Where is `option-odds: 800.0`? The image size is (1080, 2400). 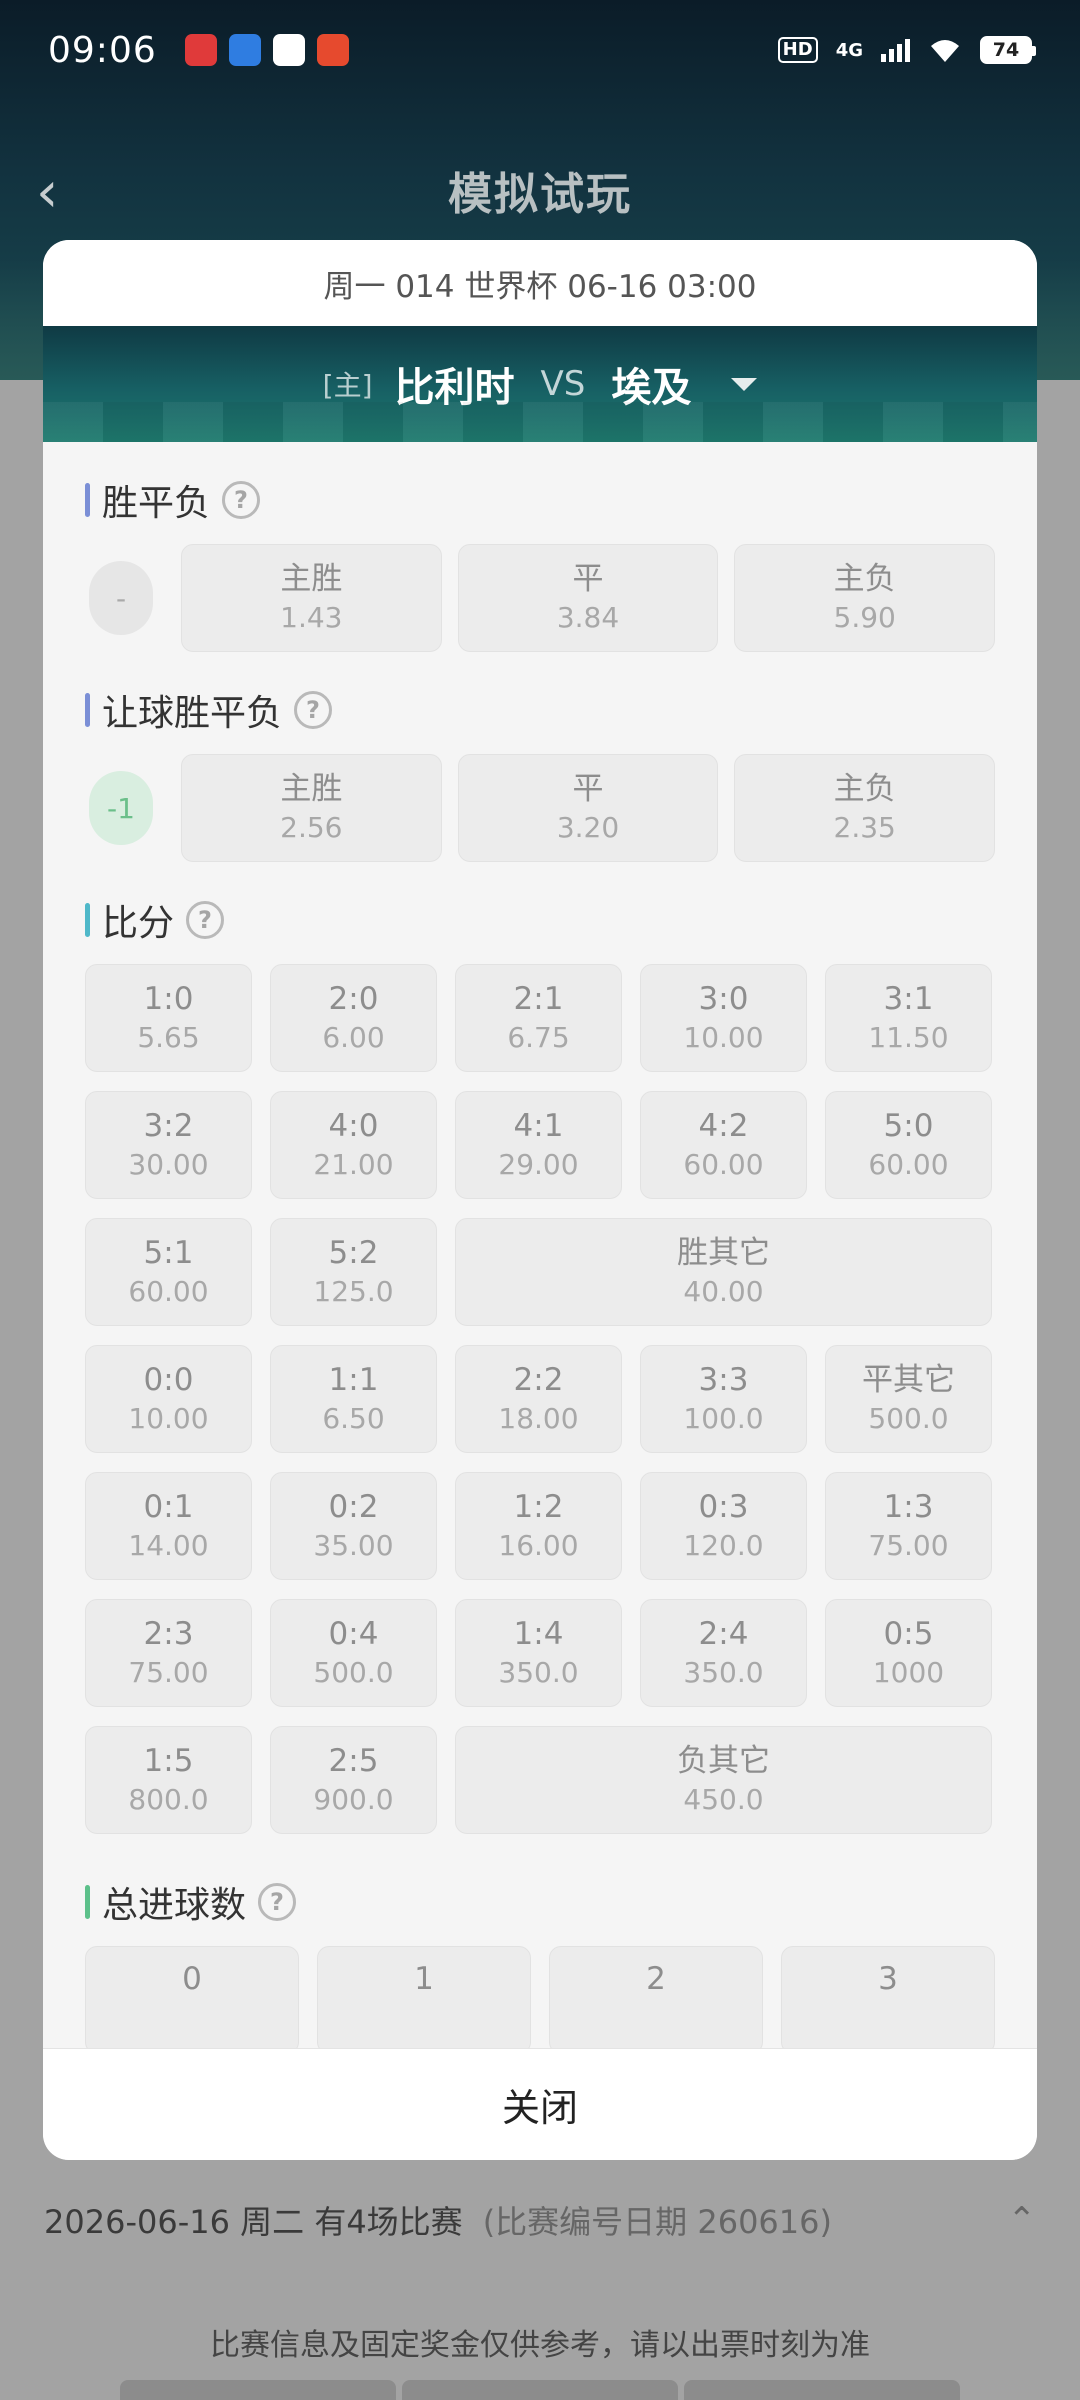
option-odds: 800.0 is located at coordinates (168, 1799).